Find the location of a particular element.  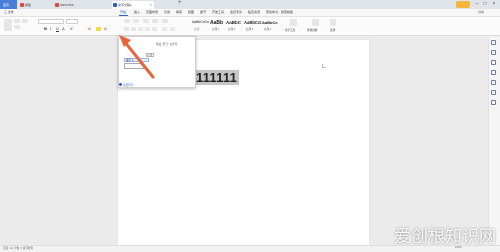

find-replace-icon is located at coordinates (315, 22).